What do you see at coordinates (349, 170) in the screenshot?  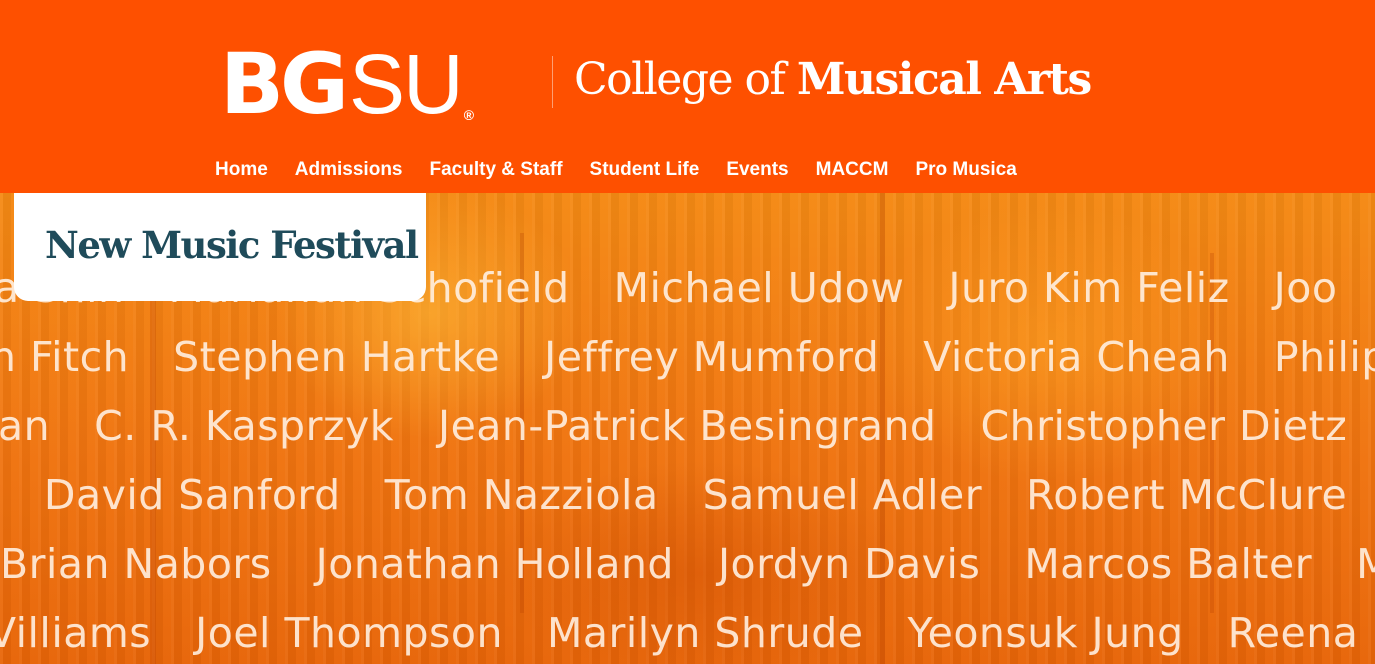 I see `nav-admissions: Admissions` at bounding box center [349, 170].